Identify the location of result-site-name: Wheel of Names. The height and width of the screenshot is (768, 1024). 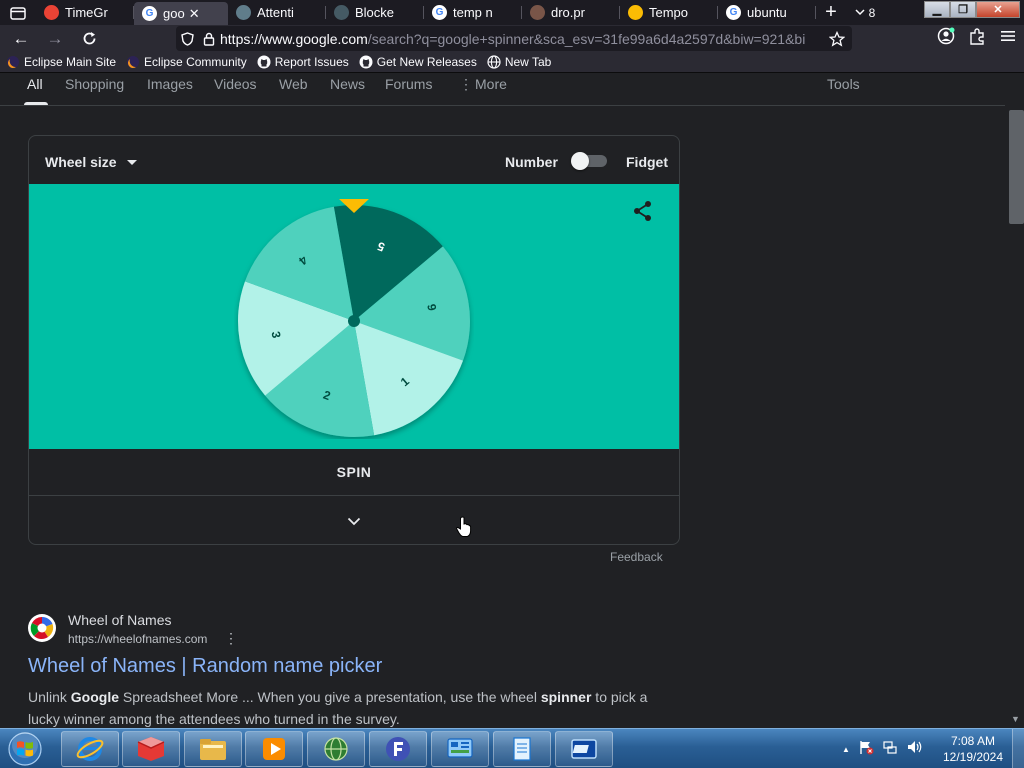
(119, 620).